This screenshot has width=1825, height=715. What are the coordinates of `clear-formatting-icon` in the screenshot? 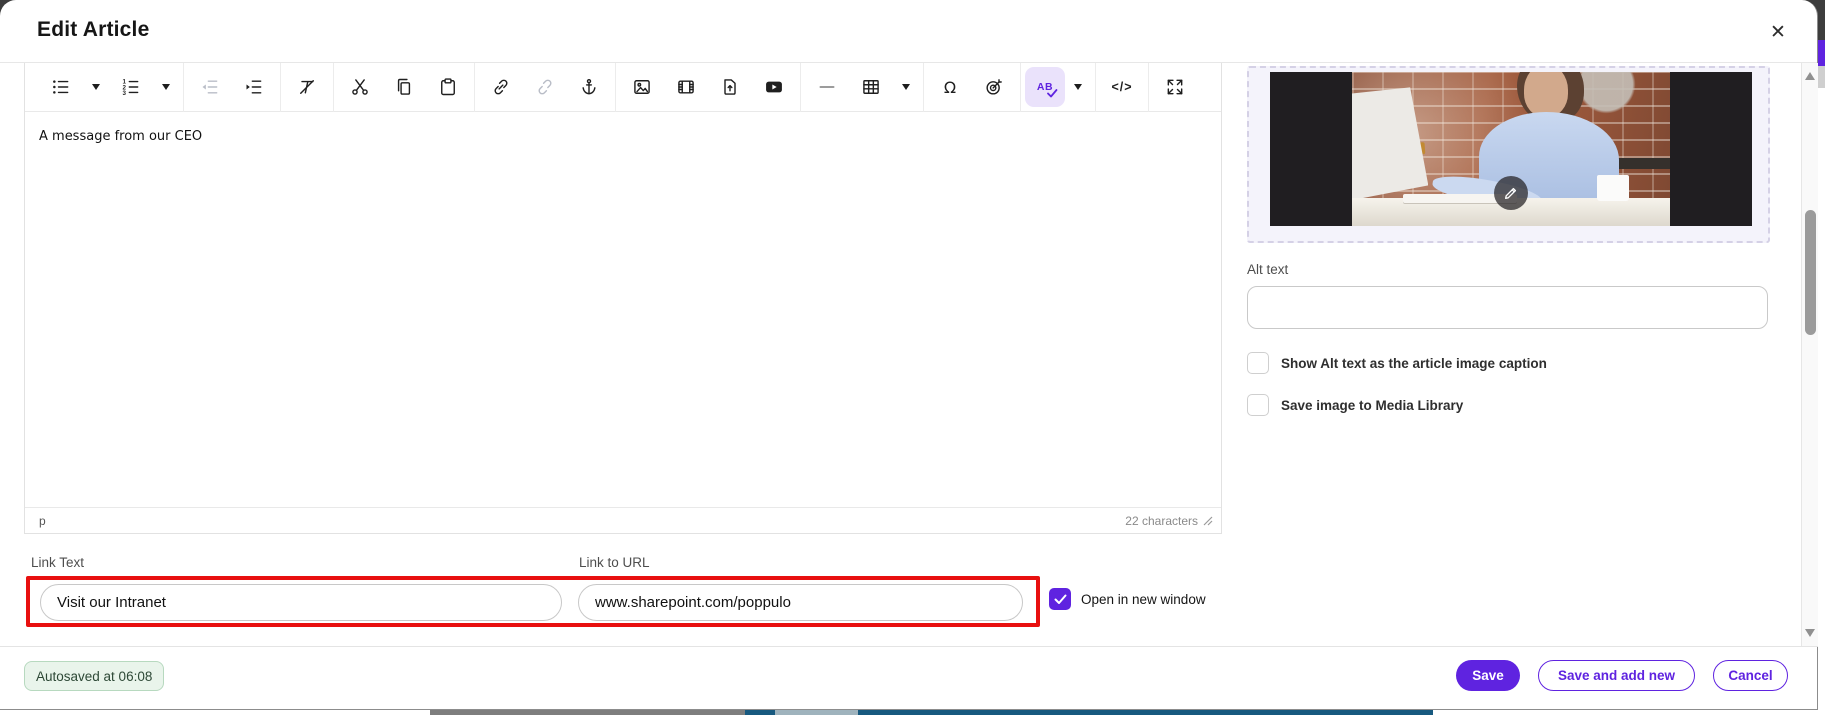 It's located at (307, 87).